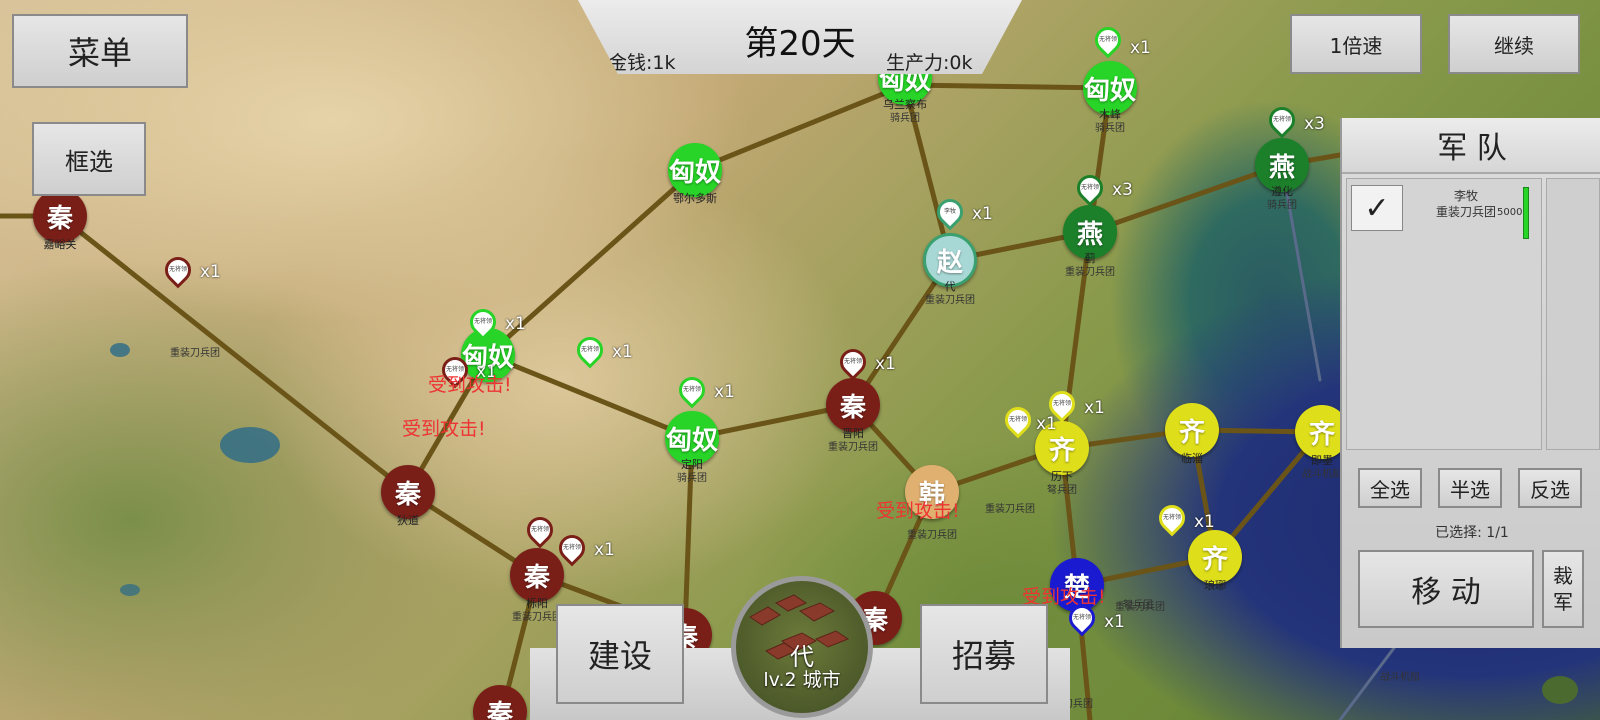  I want to click on select-all-button: 全选, so click(1390, 488).